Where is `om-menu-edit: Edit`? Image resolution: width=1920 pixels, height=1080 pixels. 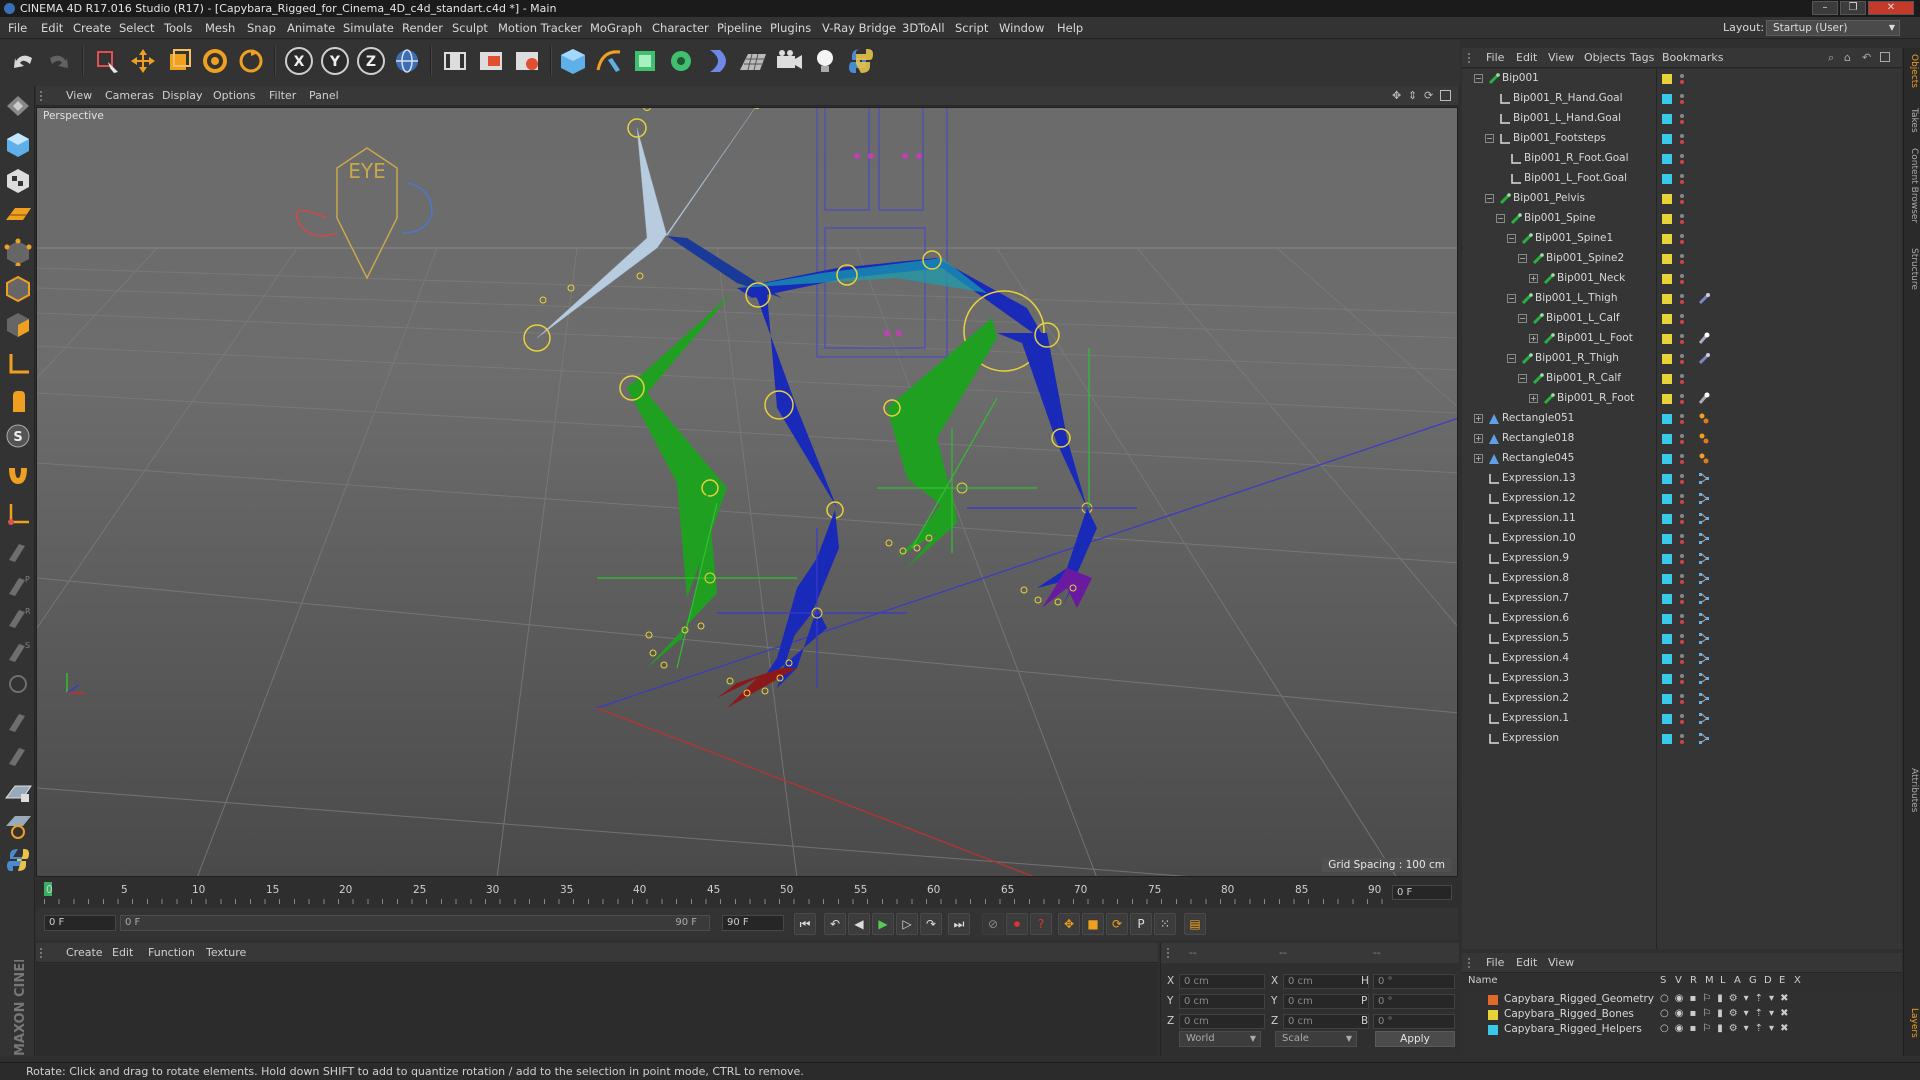
om-menu-edit: Edit is located at coordinates (1526, 58).